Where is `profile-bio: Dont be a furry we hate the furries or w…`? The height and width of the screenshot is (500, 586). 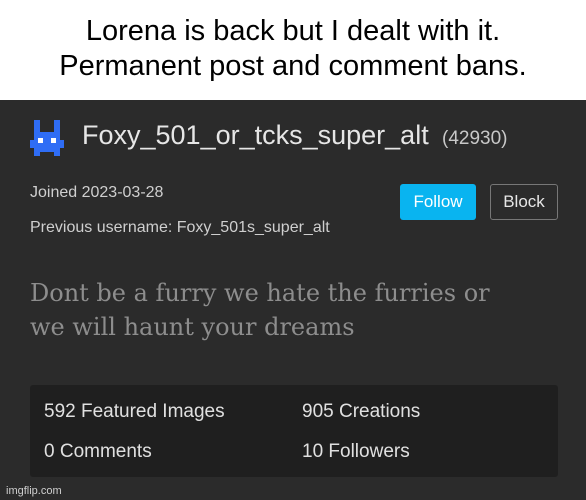 profile-bio: Dont be a furry we hate the furries or w… is located at coordinates (295, 310).